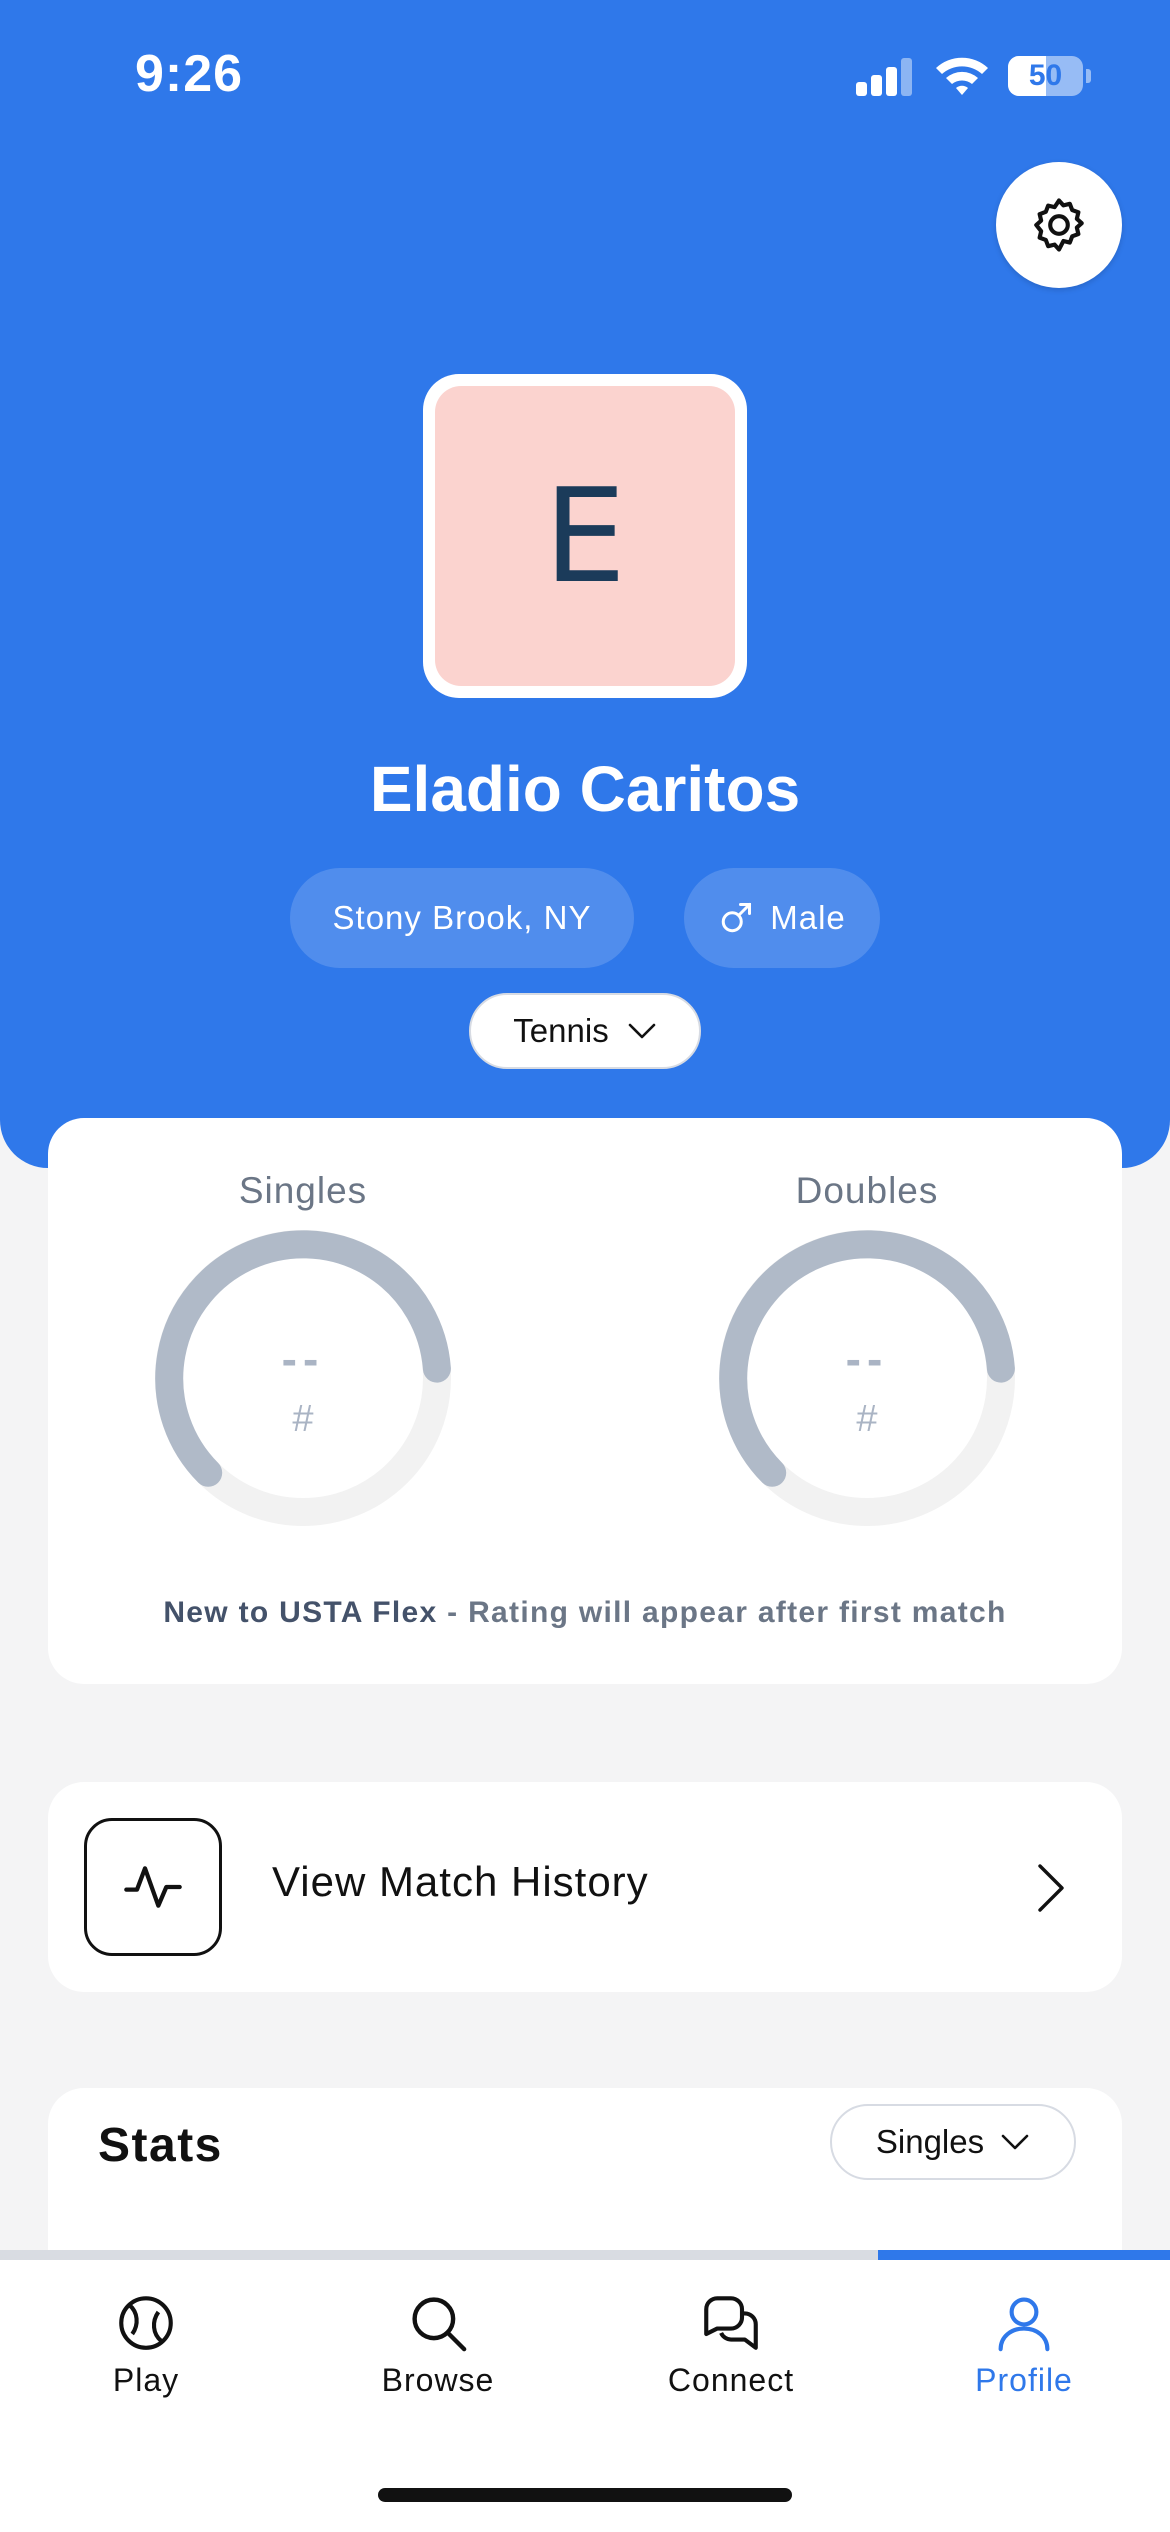  Describe the element at coordinates (1024, 2380) in the screenshot. I see `tab-profile-label: Profile` at that location.